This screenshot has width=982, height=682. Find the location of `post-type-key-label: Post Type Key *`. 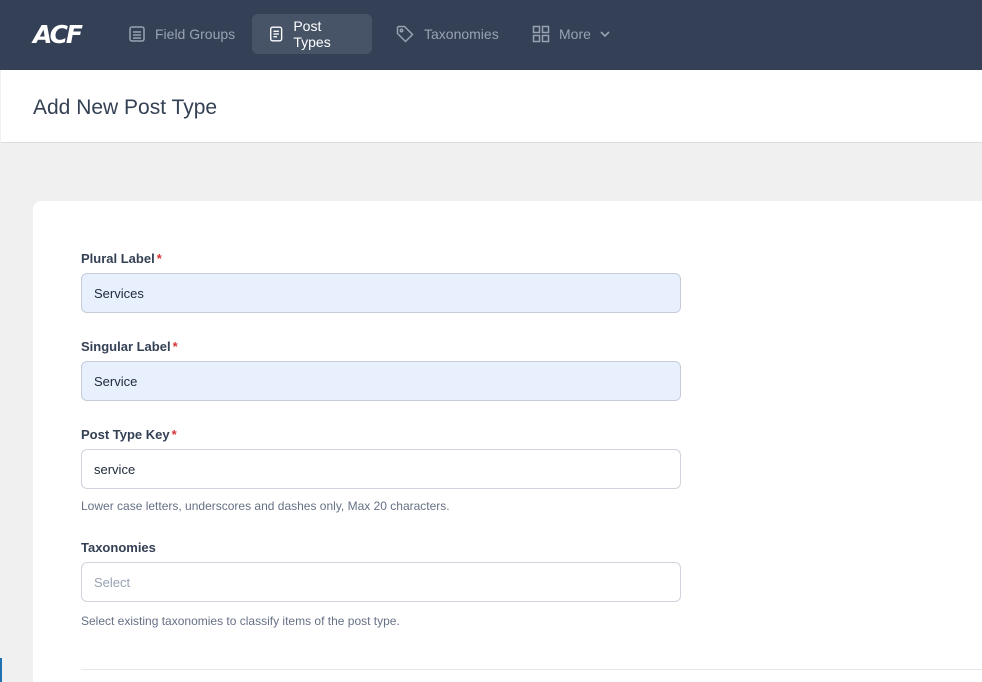

post-type-key-label: Post Type Key * is located at coordinates (381, 435).